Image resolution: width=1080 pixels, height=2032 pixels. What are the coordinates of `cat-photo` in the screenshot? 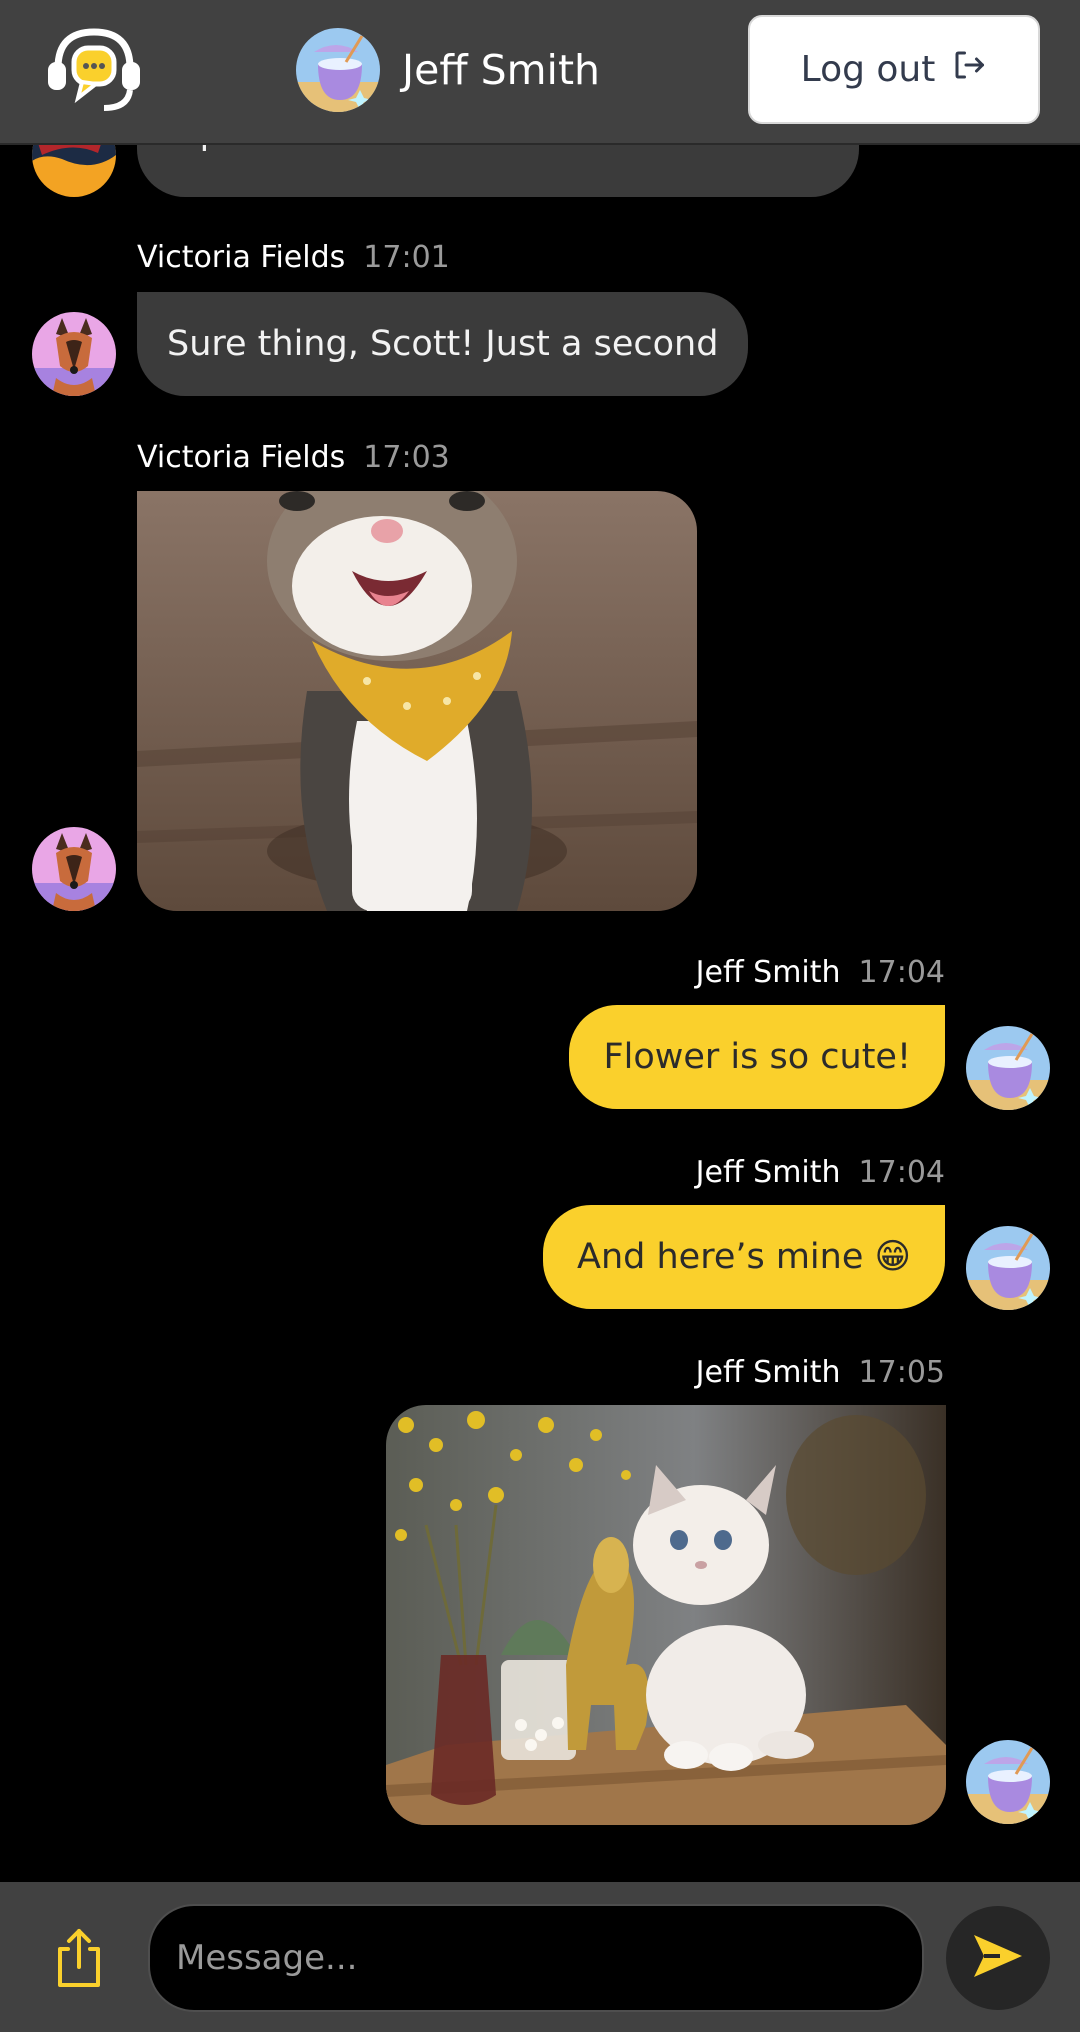 It's located at (417, 701).